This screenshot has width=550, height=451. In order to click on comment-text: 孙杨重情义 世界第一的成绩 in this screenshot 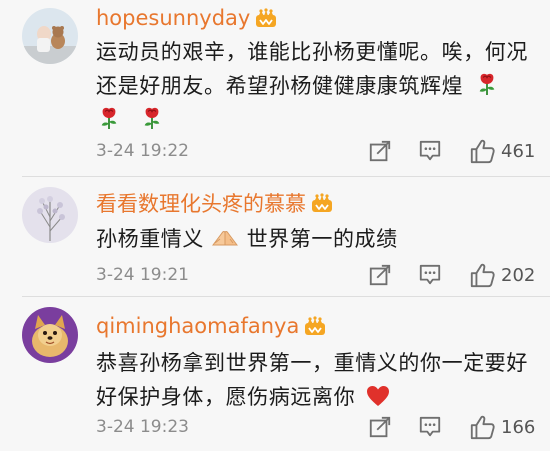, I will do `click(312, 239)`.